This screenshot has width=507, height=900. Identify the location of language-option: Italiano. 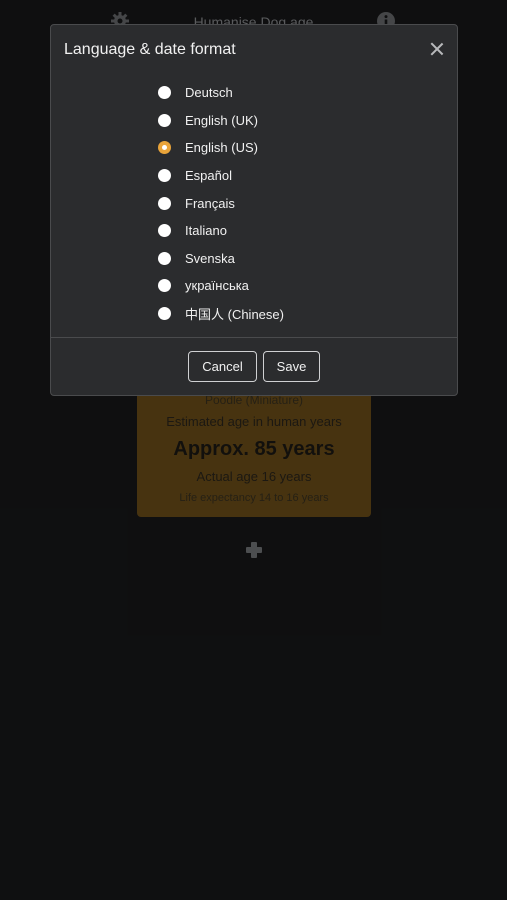
(221, 231).